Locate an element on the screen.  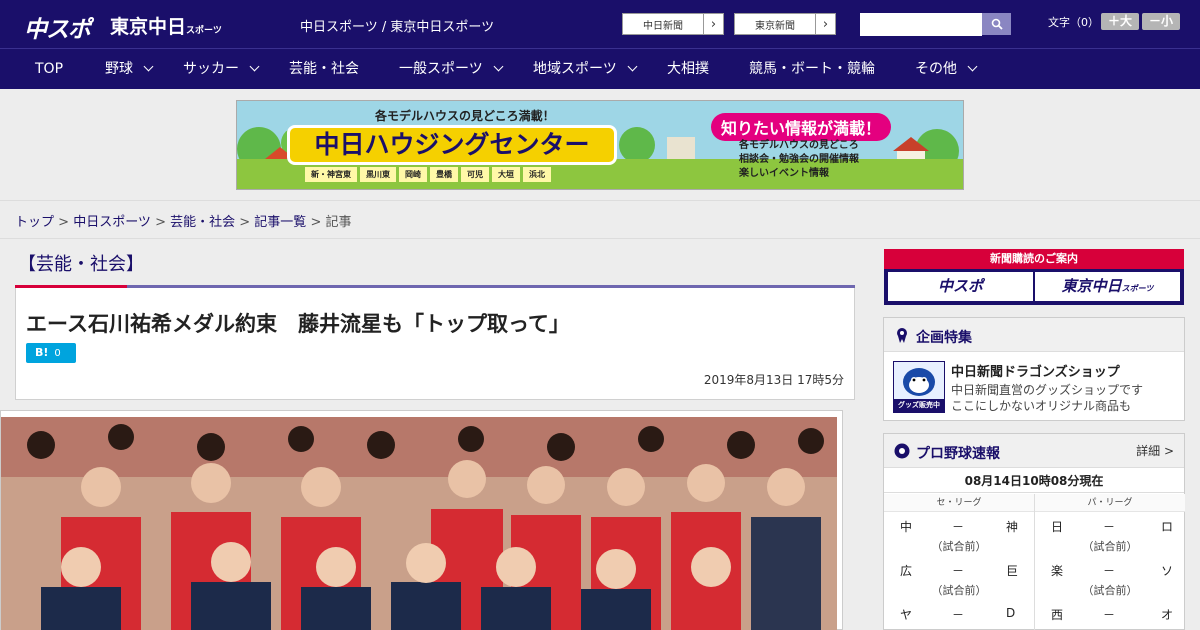
nav-label: 競馬・ボート・競輪 is located at coordinates (812, 69).